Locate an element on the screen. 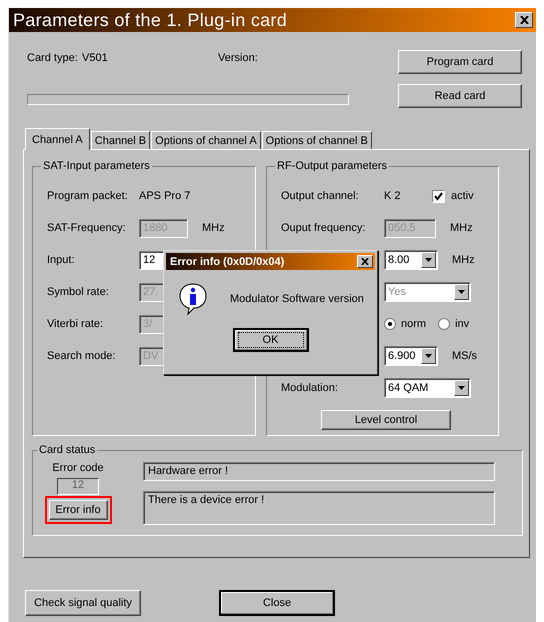 The width and height of the screenshot is (544, 622). group-title: SAT-Input parameters is located at coordinates (96, 166).